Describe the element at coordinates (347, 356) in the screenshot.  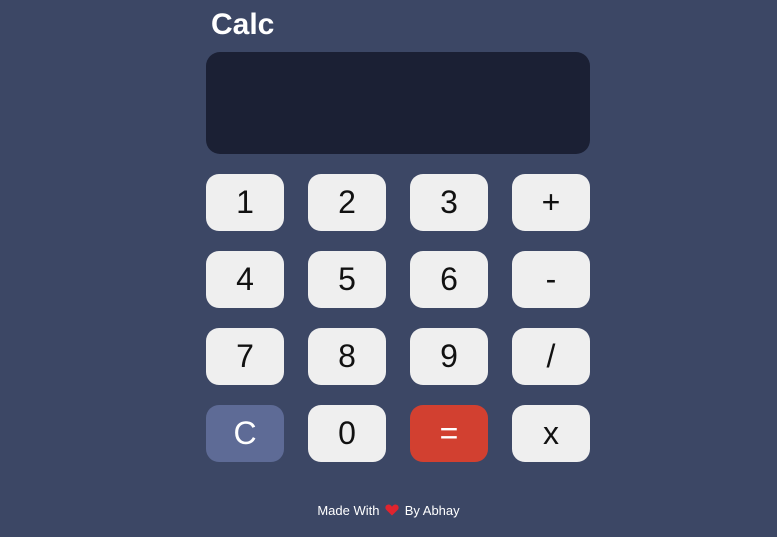
I see `digit-8-button: 8` at that location.